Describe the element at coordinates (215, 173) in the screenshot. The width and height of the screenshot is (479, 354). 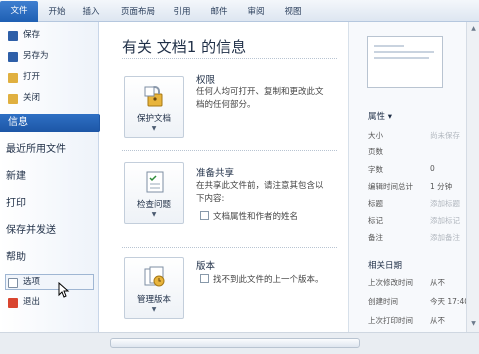
I see `share-heading: 准备共享` at that location.